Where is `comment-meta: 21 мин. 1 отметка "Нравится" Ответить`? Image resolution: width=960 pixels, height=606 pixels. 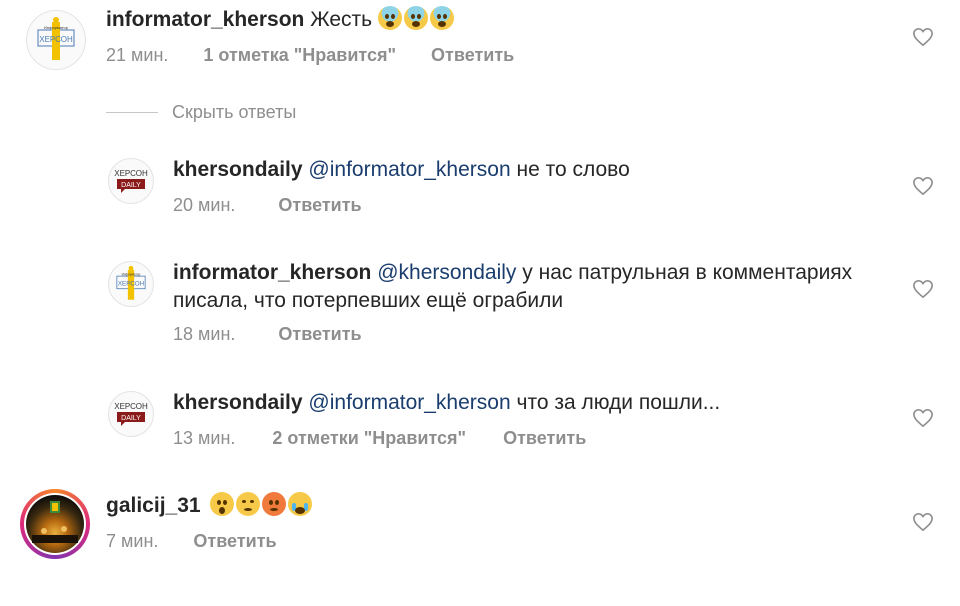 comment-meta: 21 мин. 1 отметка "Нравится" Ответить is located at coordinates (310, 55).